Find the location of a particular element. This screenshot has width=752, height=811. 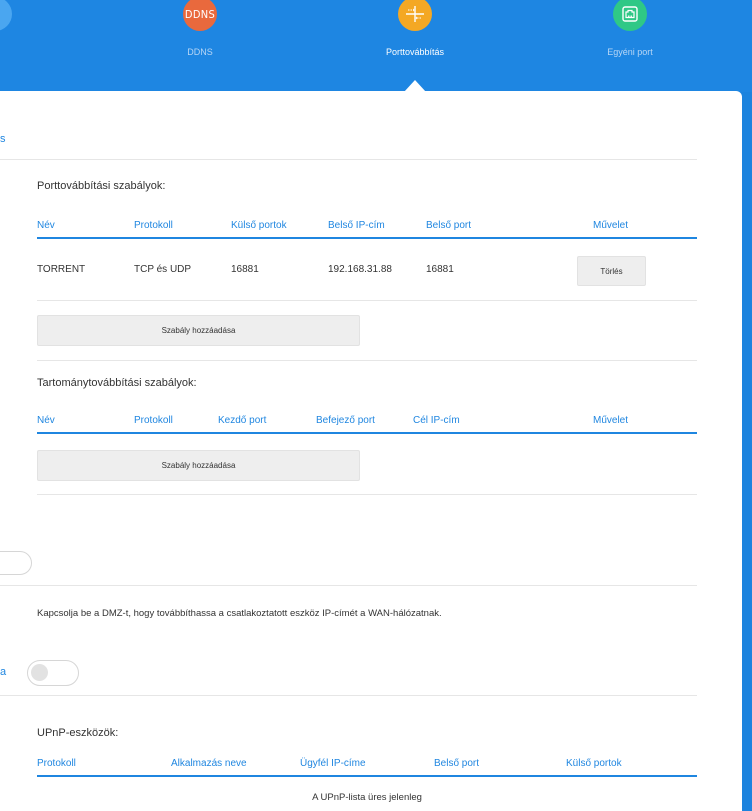

nav-label-port-forwarding: Porttovábbítás is located at coordinates (415, 52).